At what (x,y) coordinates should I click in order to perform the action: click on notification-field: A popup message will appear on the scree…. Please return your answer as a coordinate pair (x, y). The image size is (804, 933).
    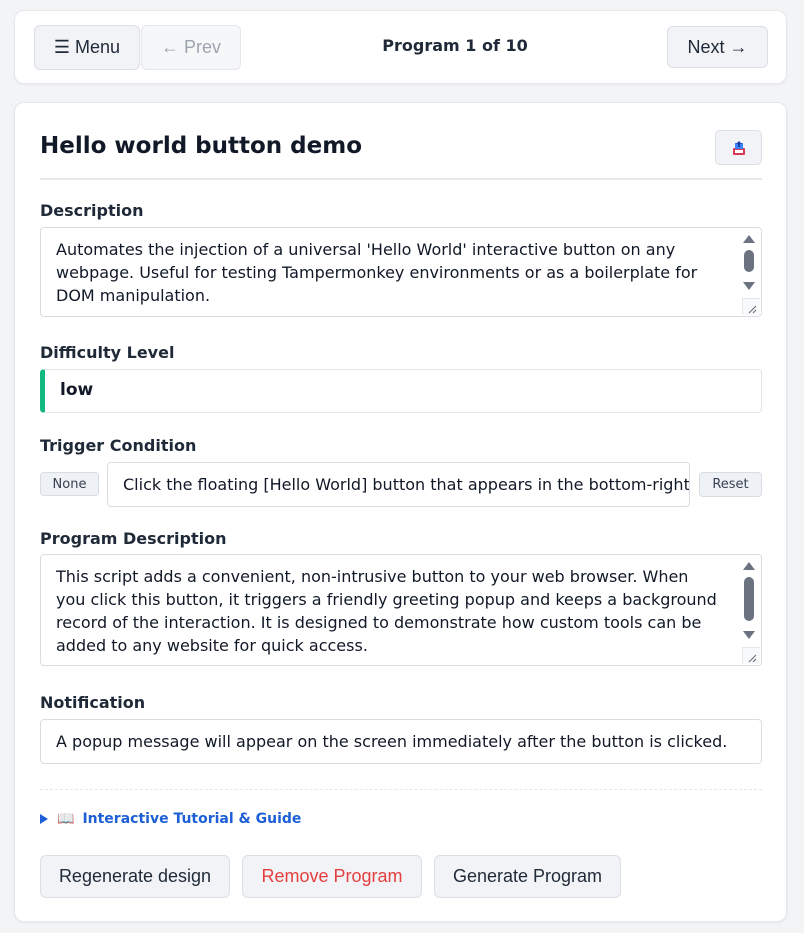
    Looking at the image, I should click on (401, 741).